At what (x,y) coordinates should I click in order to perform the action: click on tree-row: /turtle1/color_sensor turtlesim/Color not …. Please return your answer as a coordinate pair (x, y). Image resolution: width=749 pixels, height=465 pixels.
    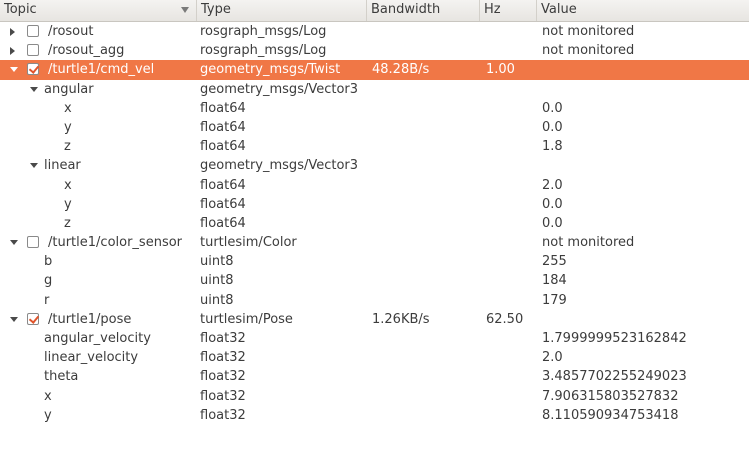
    Looking at the image, I should click on (374, 242).